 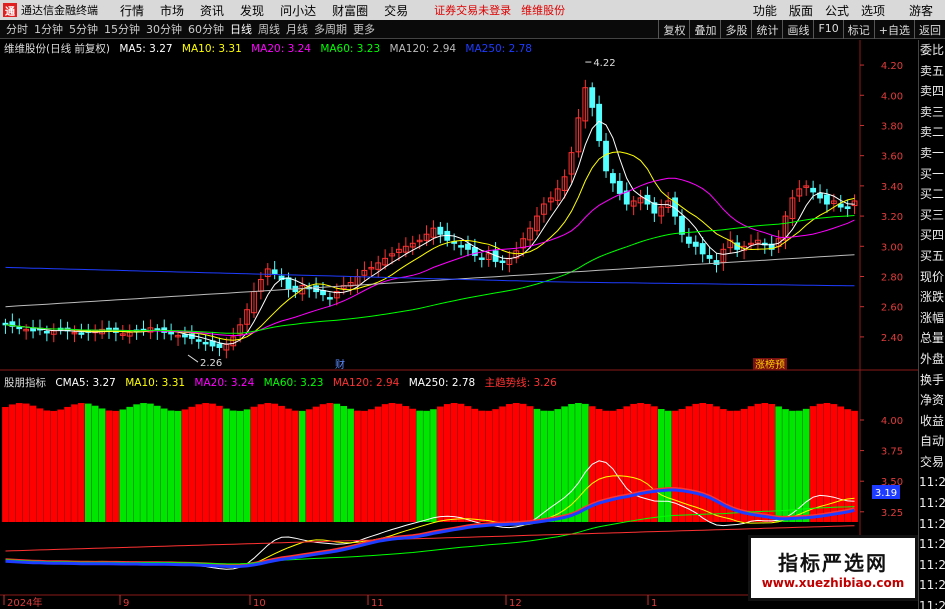 What do you see at coordinates (932, 441) in the screenshot?
I see `quote-row: 自动` at bounding box center [932, 441].